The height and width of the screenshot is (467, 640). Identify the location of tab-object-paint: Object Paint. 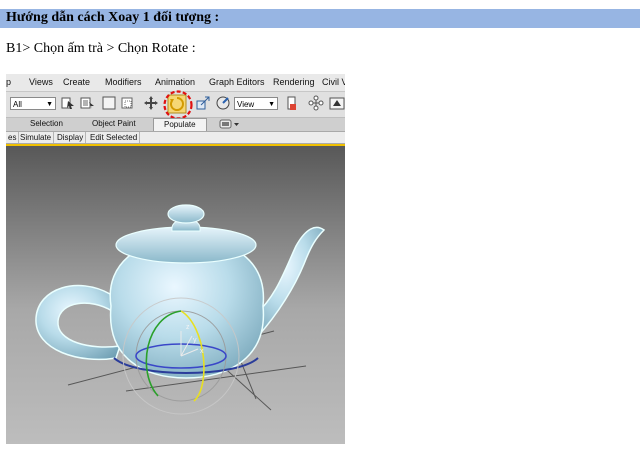
(114, 123).